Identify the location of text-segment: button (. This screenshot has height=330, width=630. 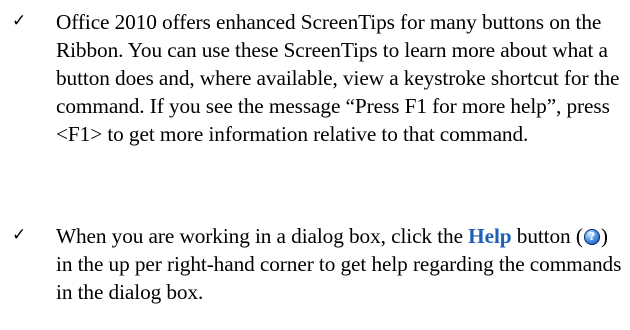
(547, 236).